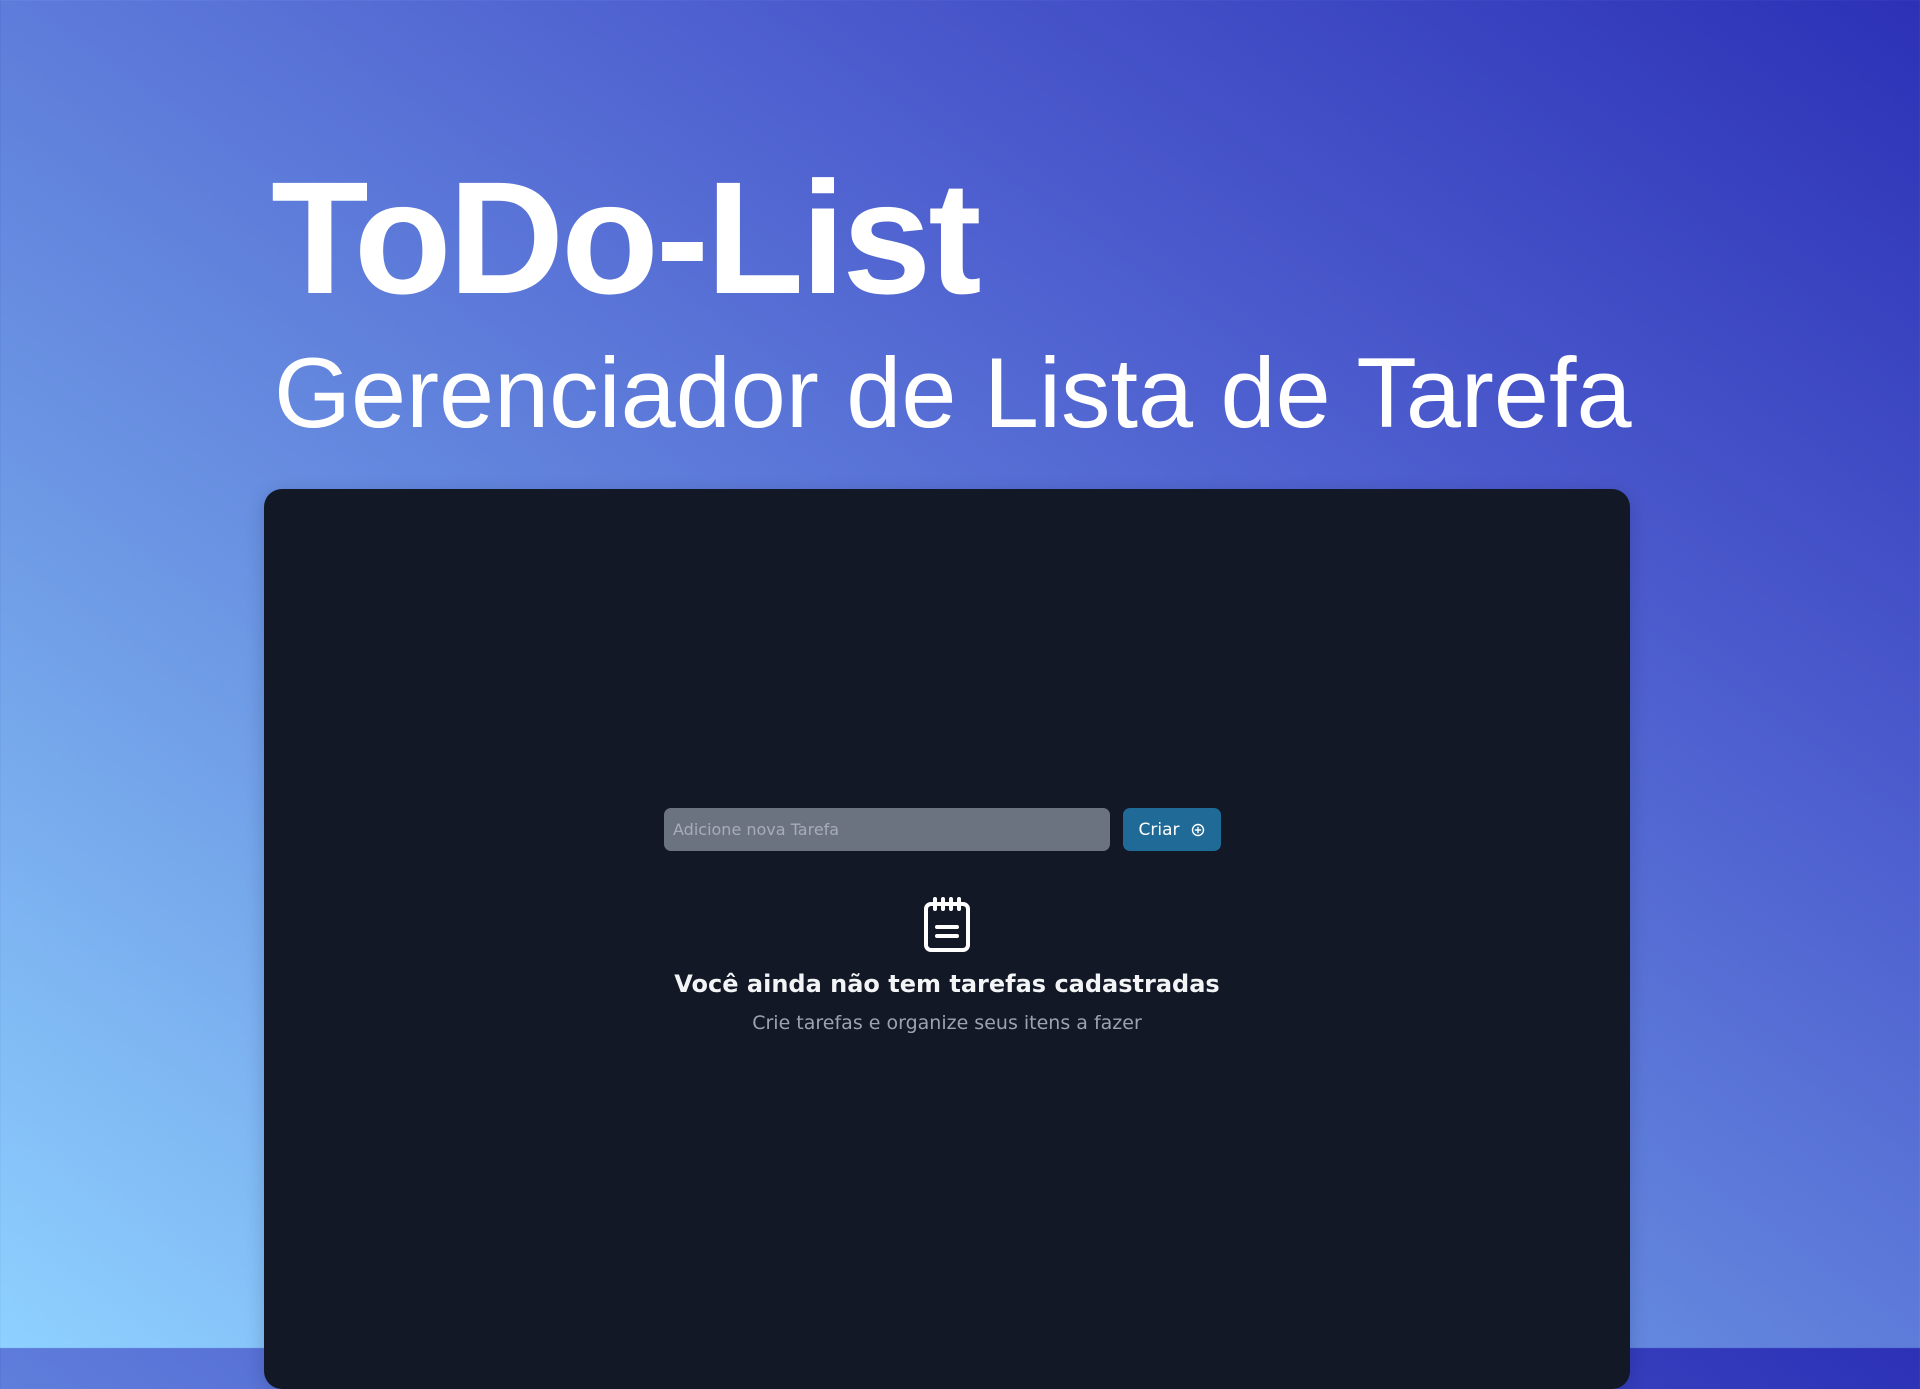 Image resolution: width=1920 pixels, height=1389 pixels. Describe the element at coordinates (887, 829) in the screenshot. I see `new-task-input` at that location.